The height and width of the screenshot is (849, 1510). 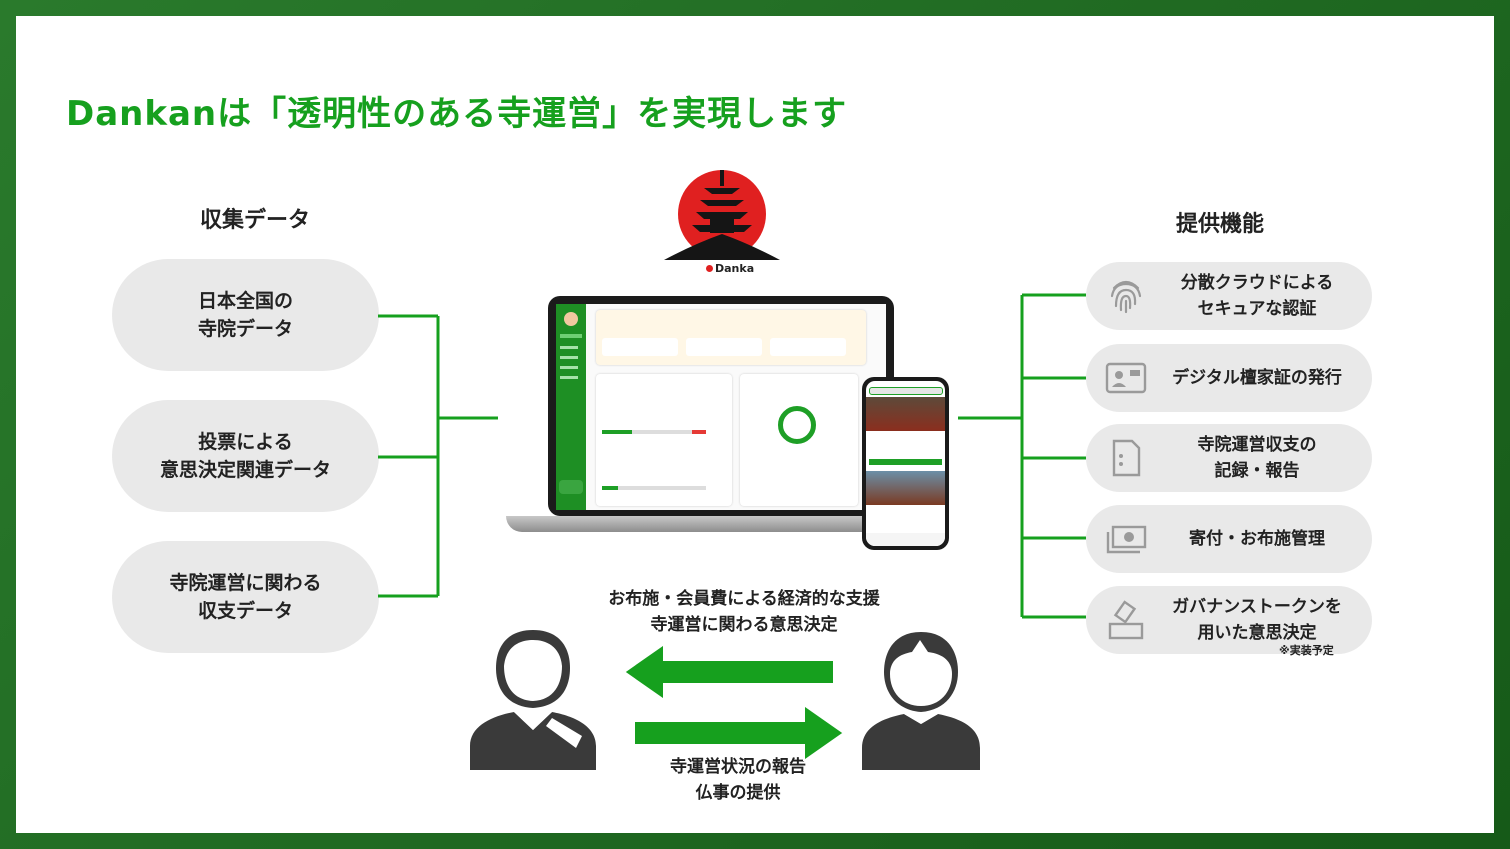 What do you see at coordinates (1306, 650) in the screenshot?
I see `planned-note: ※実装予定` at bounding box center [1306, 650].